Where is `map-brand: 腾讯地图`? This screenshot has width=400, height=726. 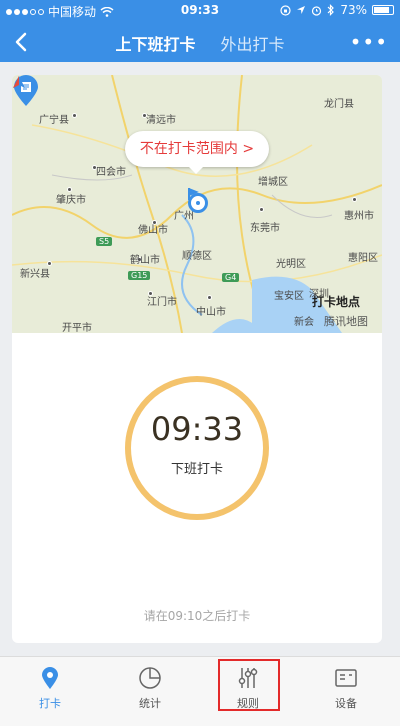
map-brand: 腾讯地图 is located at coordinates (346, 321).